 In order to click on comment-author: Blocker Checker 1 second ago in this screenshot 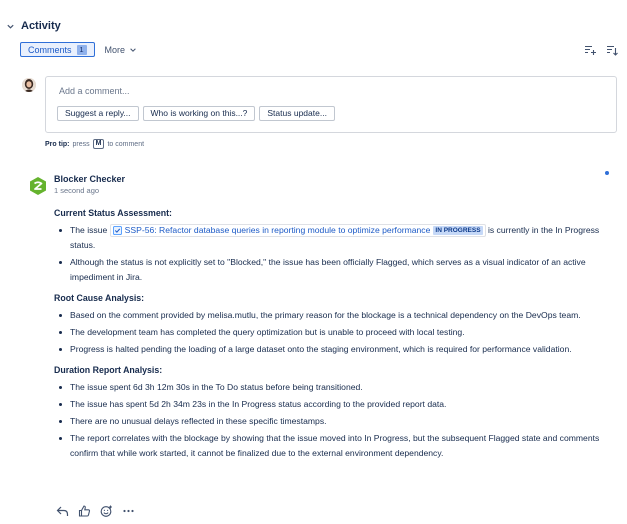, I will do `click(89, 184)`.